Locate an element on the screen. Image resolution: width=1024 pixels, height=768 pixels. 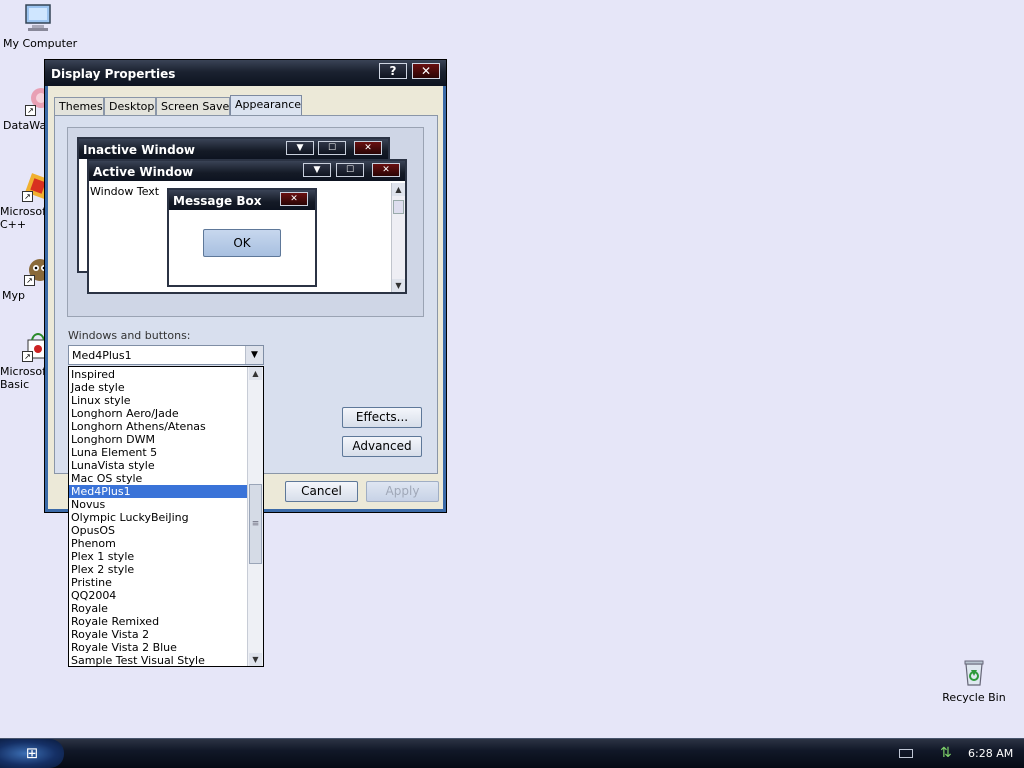
style-option: Royale Vista 2 is located at coordinates (158, 634).